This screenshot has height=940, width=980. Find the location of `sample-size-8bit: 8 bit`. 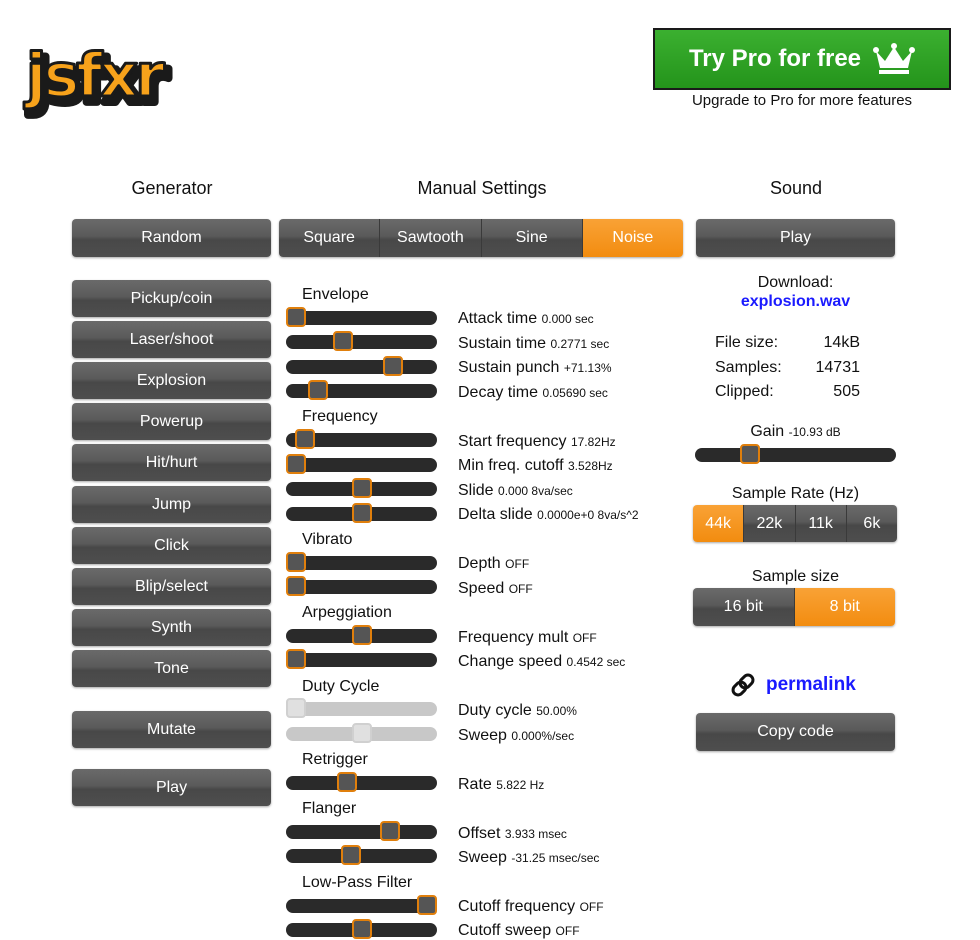

sample-size-8bit: 8 bit is located at coordinates (844, 607).